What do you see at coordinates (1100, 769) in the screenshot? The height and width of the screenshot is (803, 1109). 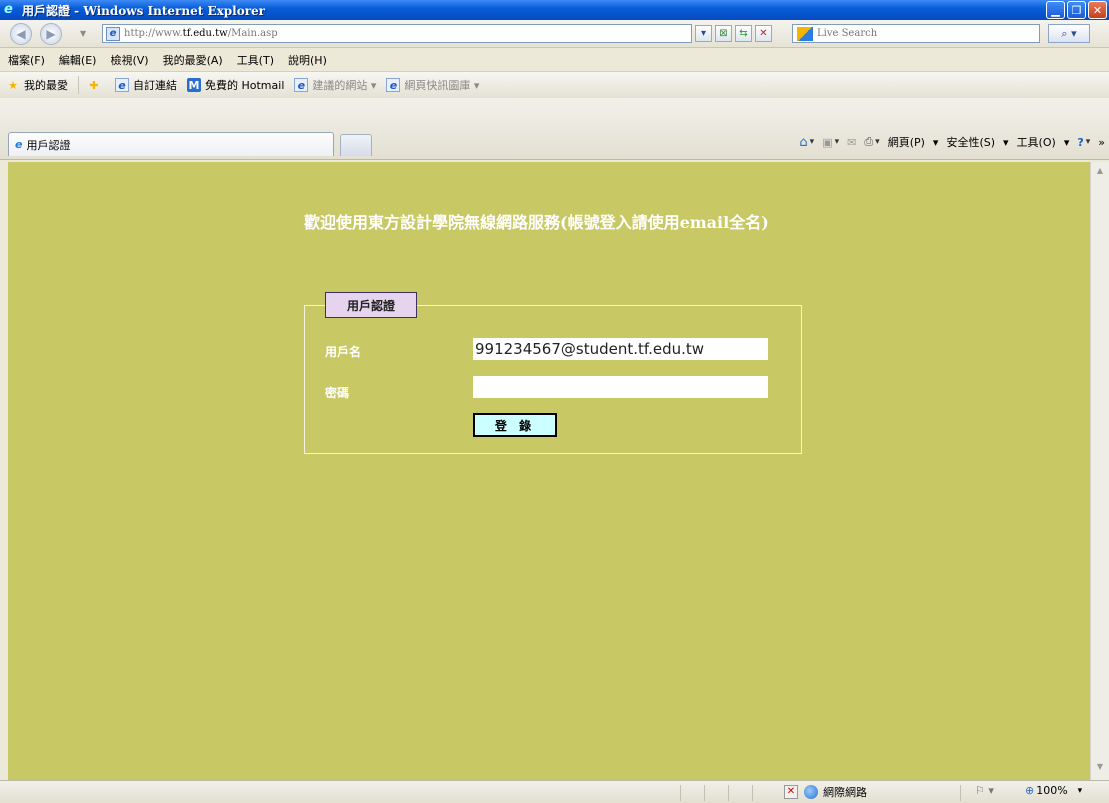 I see `scroll-down-icon: ▼` at bounding box center [1100, 769].